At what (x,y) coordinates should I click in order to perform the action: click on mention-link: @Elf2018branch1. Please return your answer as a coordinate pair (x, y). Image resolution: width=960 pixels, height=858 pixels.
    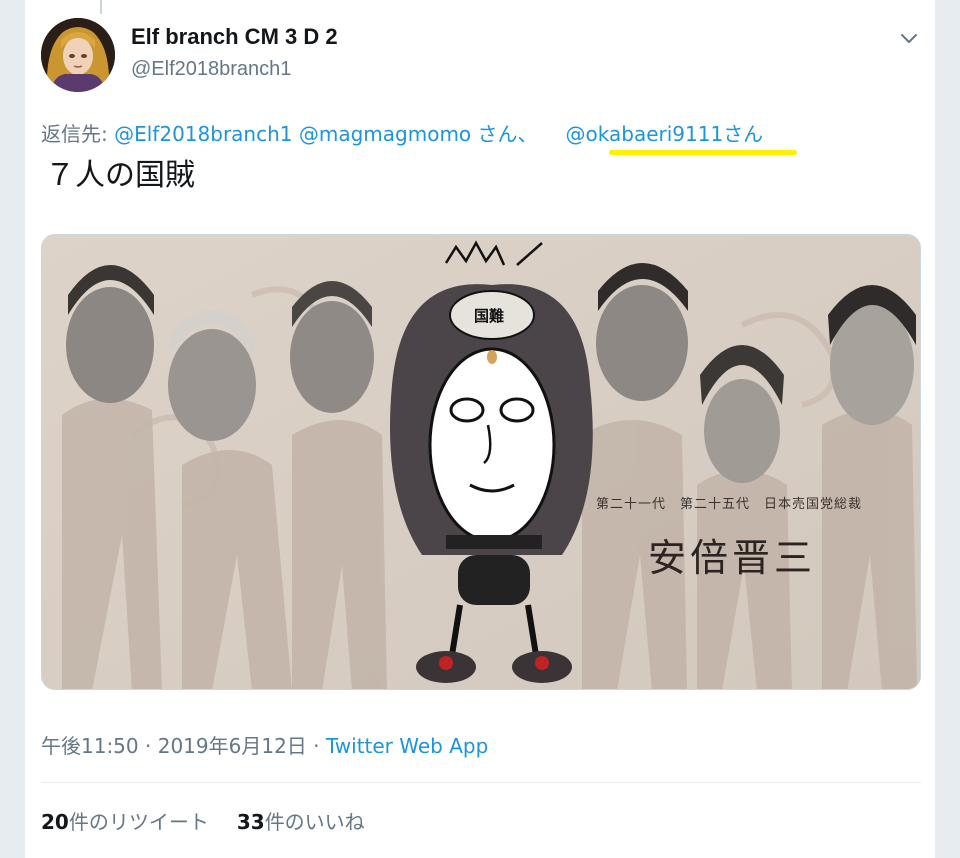
    Looking at the image, I should click on (203, 134).